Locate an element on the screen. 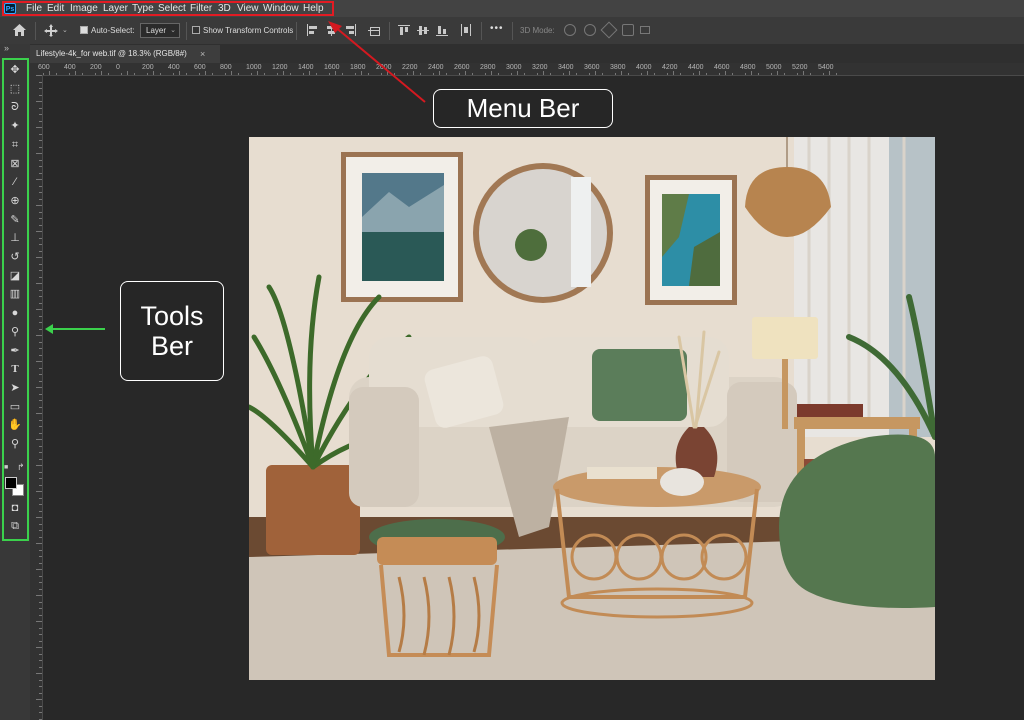 This screenshot has height=720, width=1024. ruler-label: 1000 is located at coordinates (254, 67).